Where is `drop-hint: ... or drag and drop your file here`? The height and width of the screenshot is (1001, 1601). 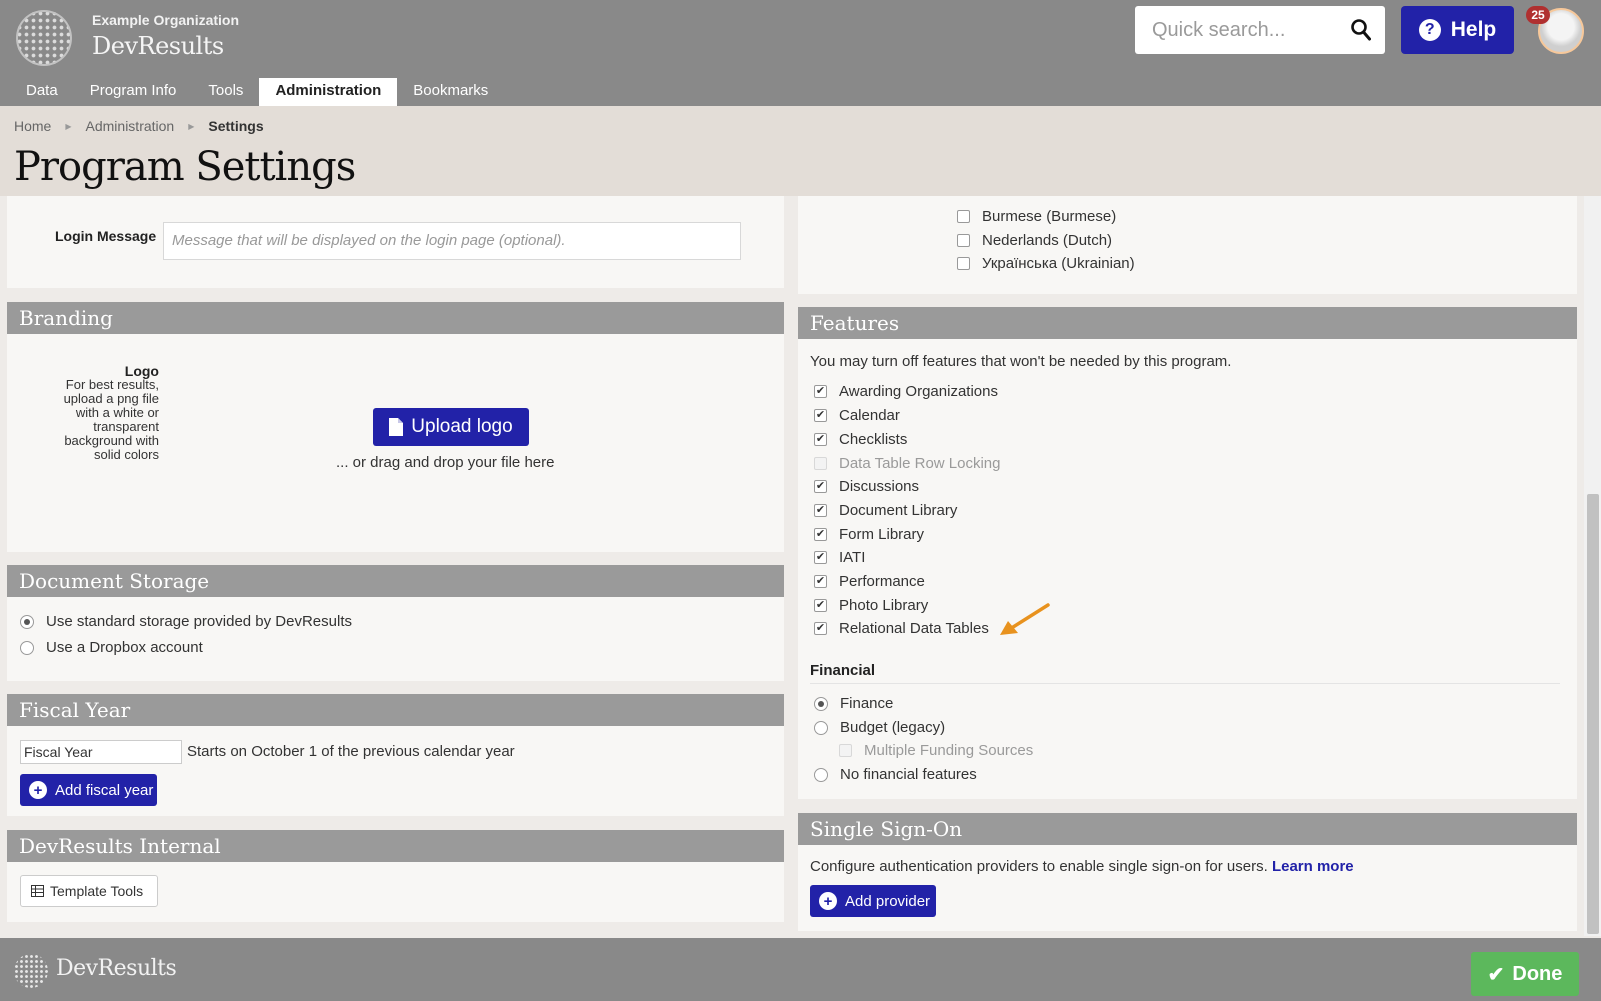 drop-hint: ... or drag and drop your file here is located at coordinates (445, 462).